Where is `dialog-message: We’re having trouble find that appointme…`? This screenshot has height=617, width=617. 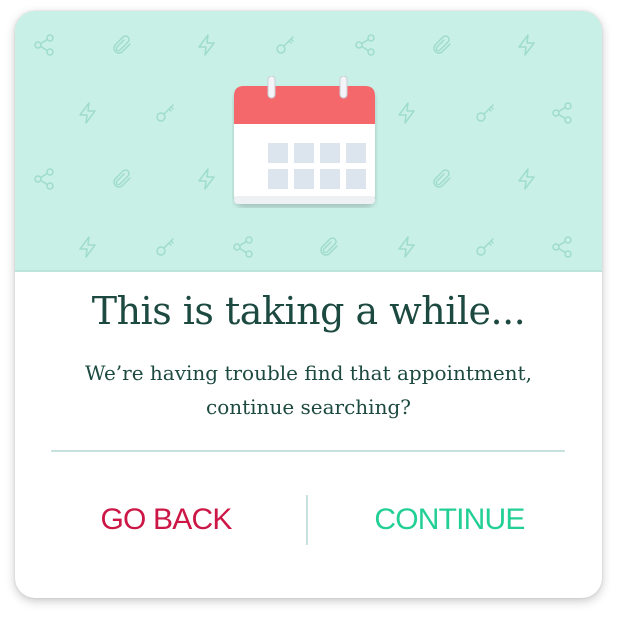 dialog-message: We’re having trouble find that appointme… is located at coordinates (308, 390).